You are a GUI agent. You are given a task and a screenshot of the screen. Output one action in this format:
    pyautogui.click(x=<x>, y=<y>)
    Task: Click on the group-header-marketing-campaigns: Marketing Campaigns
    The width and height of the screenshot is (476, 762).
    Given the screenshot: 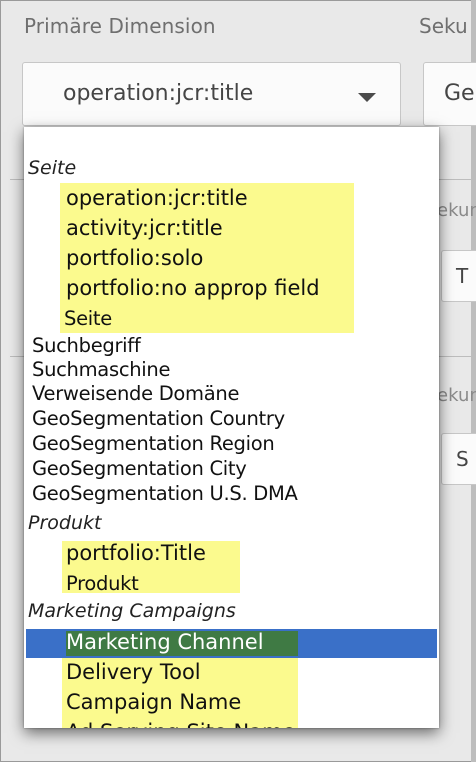 What is the action you would take?
    pyautogui.click(x=132, y=611)
    